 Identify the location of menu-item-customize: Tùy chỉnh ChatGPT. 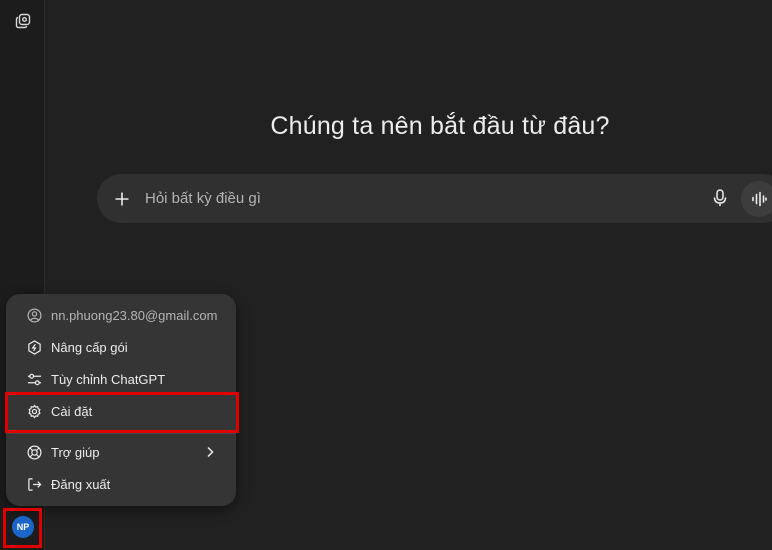
(121, 379).